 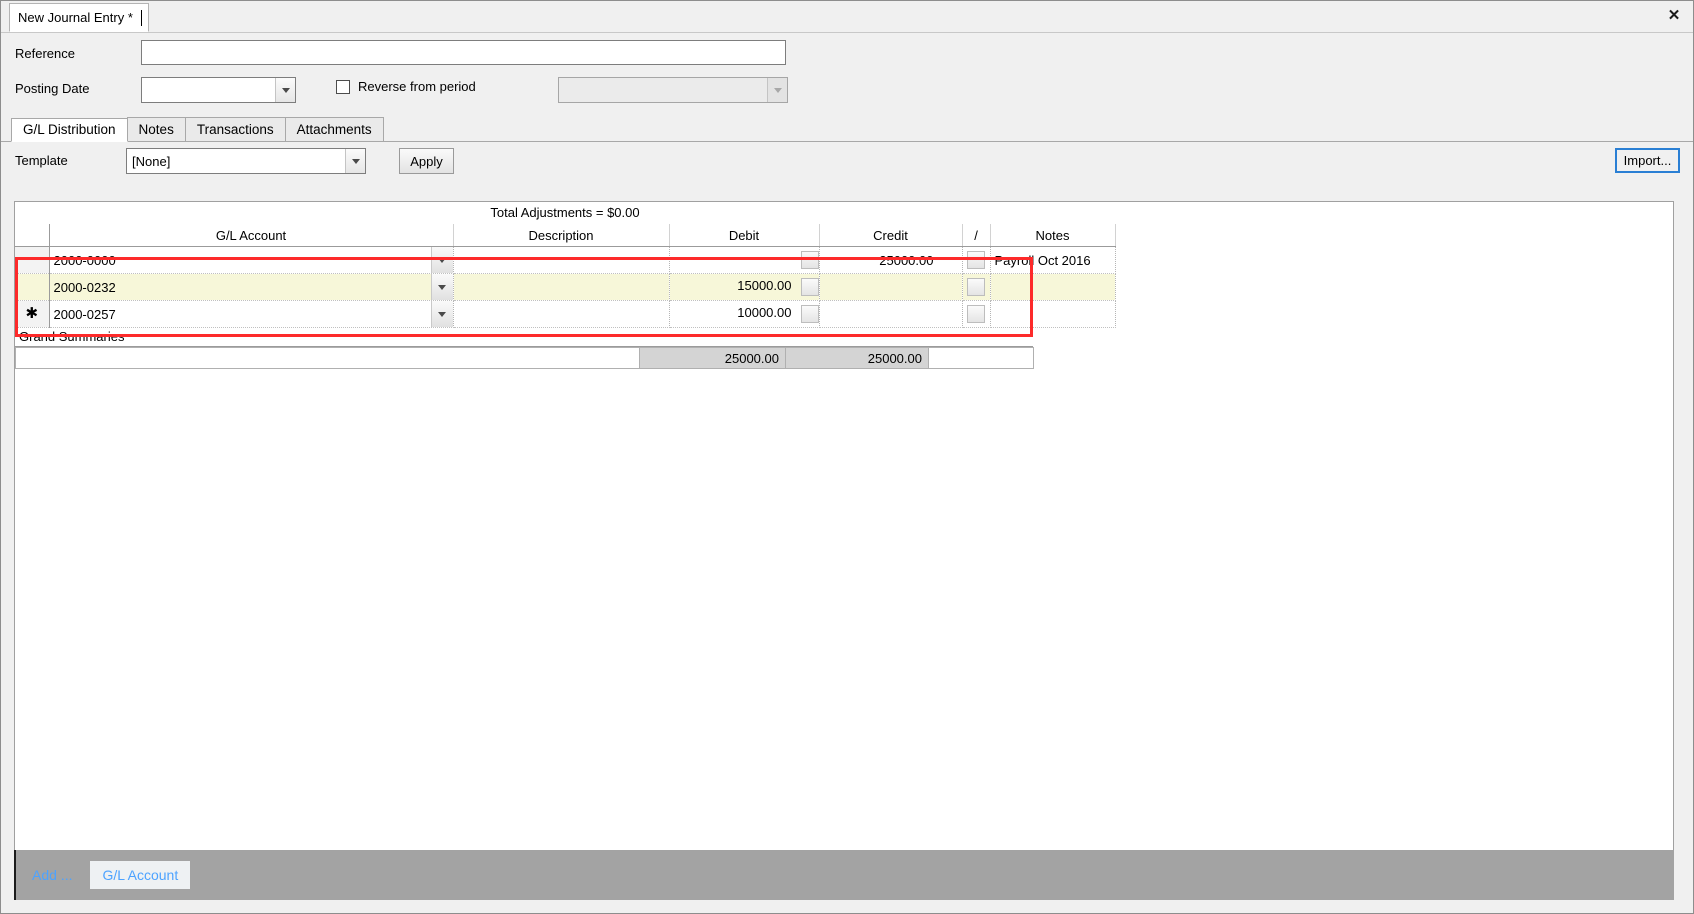 What do you see at coordinates (246, 161) in the screenshot?
I see `template-combobox: [None]` at bounding box center [246, 161].